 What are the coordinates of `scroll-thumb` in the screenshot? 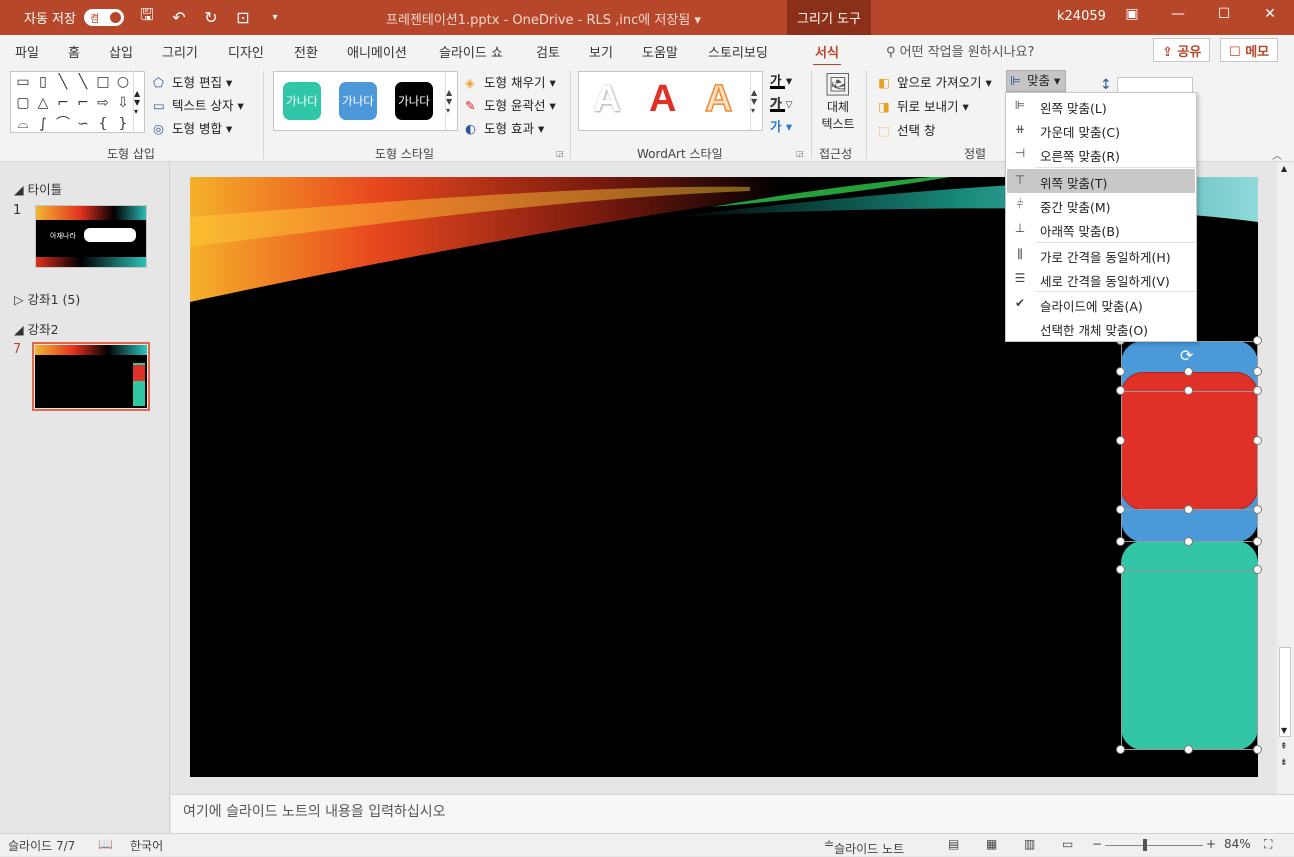 It's located at (1285, 692).